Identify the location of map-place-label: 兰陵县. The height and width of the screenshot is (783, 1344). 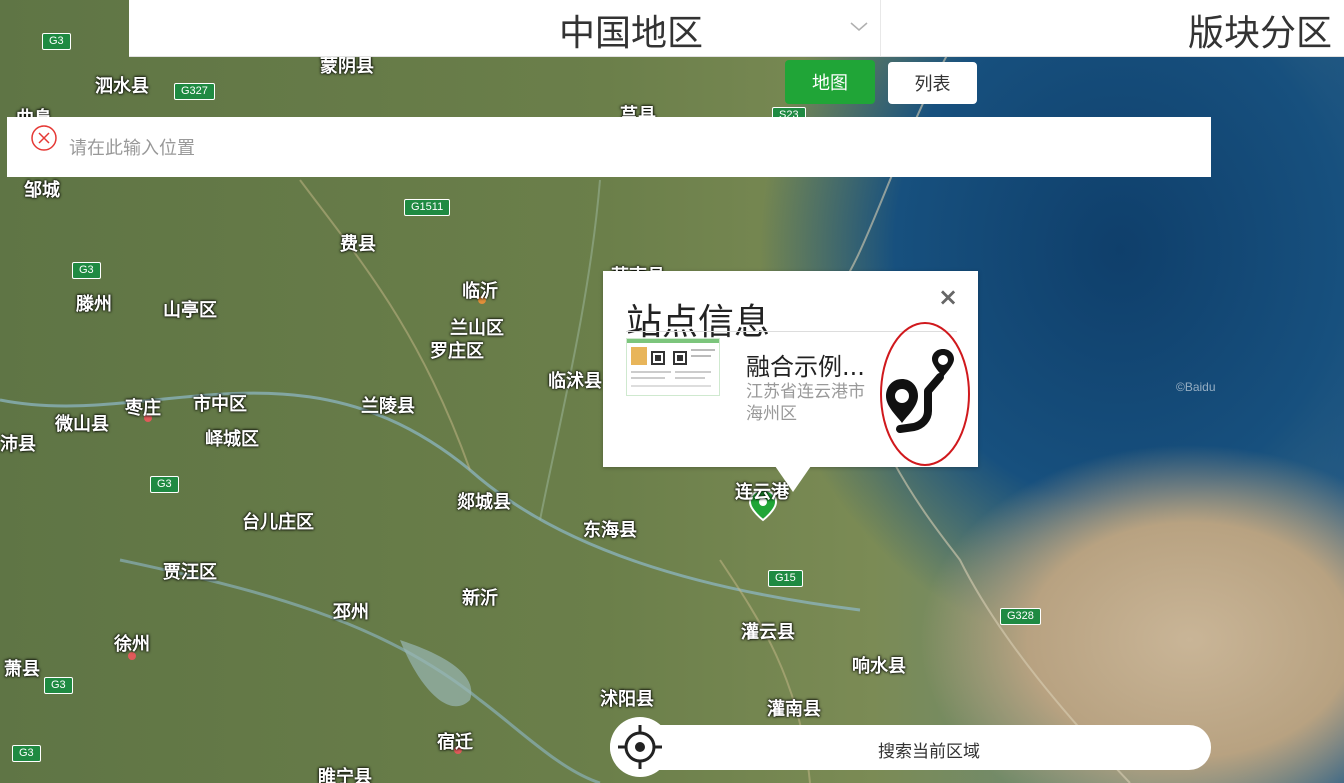
(388, 406).